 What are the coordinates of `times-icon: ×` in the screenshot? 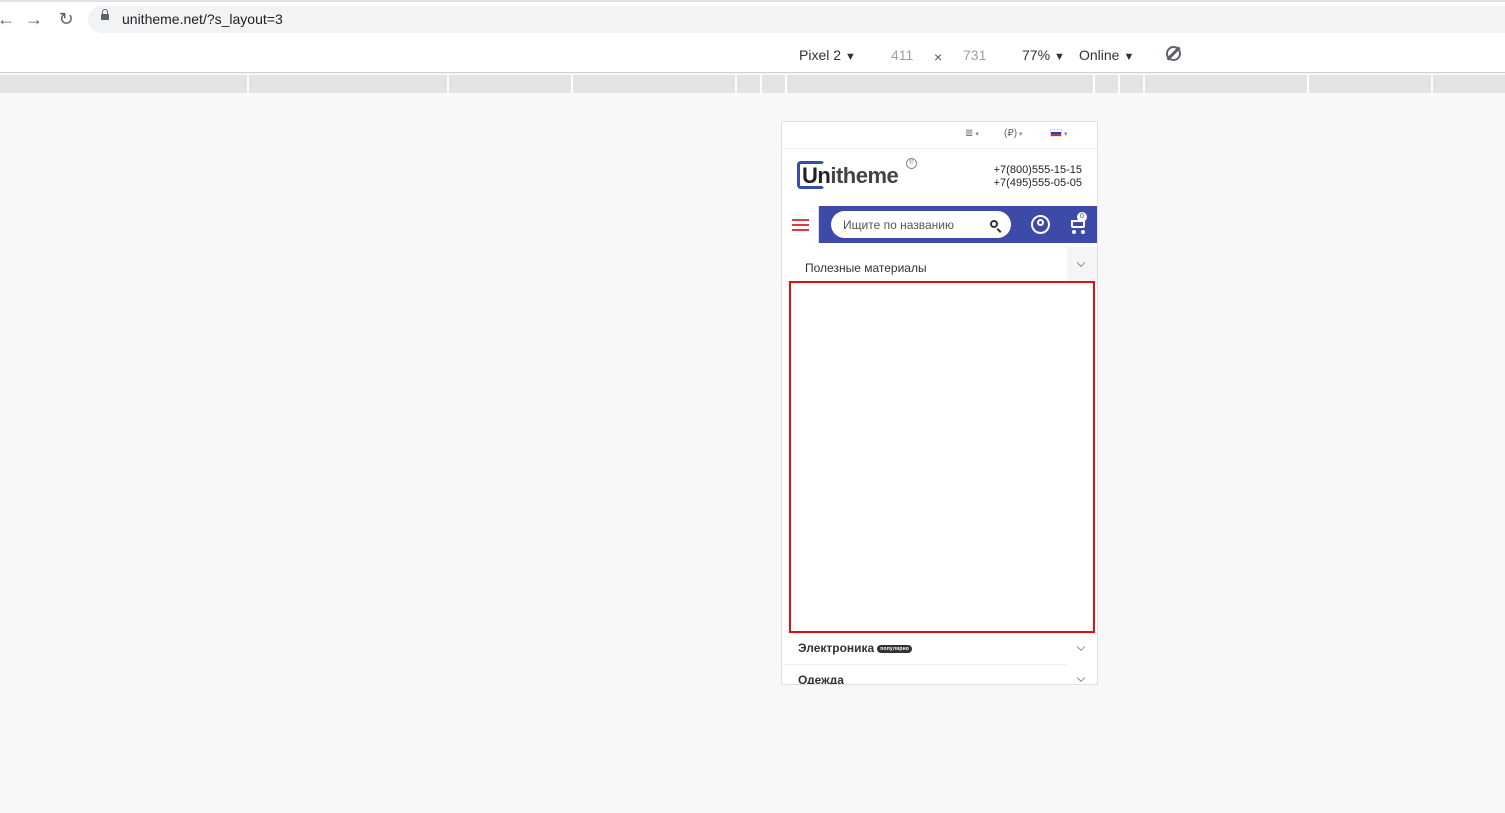 It's located at (938, 57).